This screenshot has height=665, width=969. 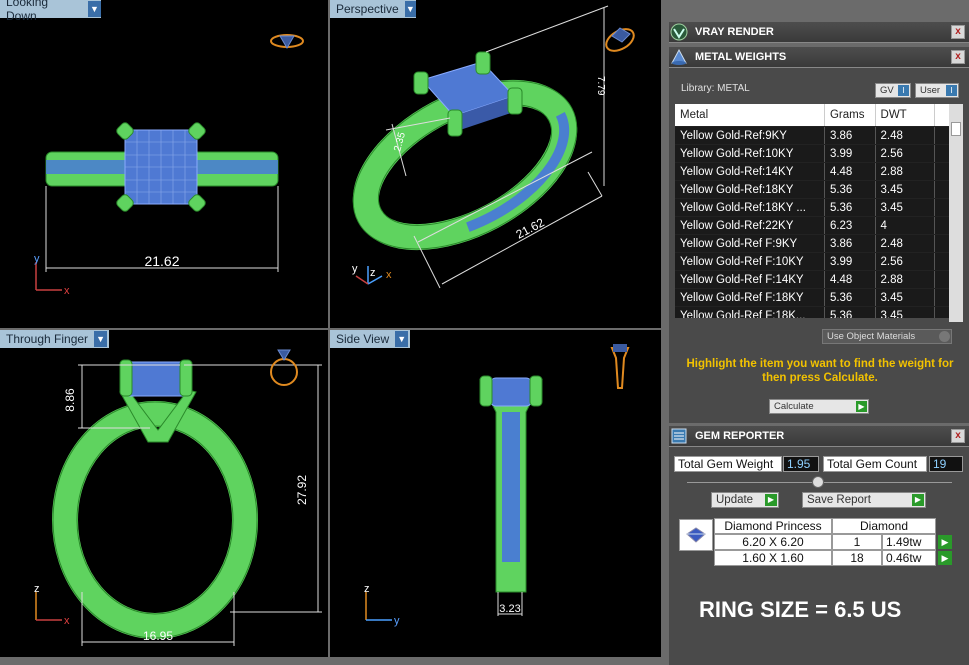 What do you see at coordinates (815, 225) in the screenshot?
I see `table-row: Yellow Gold-Ref:22KY 6.23 4` at bounding box center [815, 225].